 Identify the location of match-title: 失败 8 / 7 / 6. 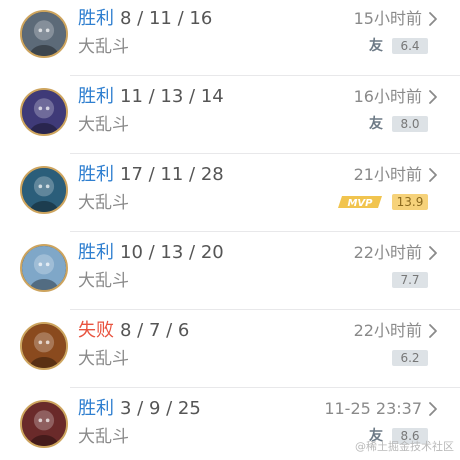
(133, 331).